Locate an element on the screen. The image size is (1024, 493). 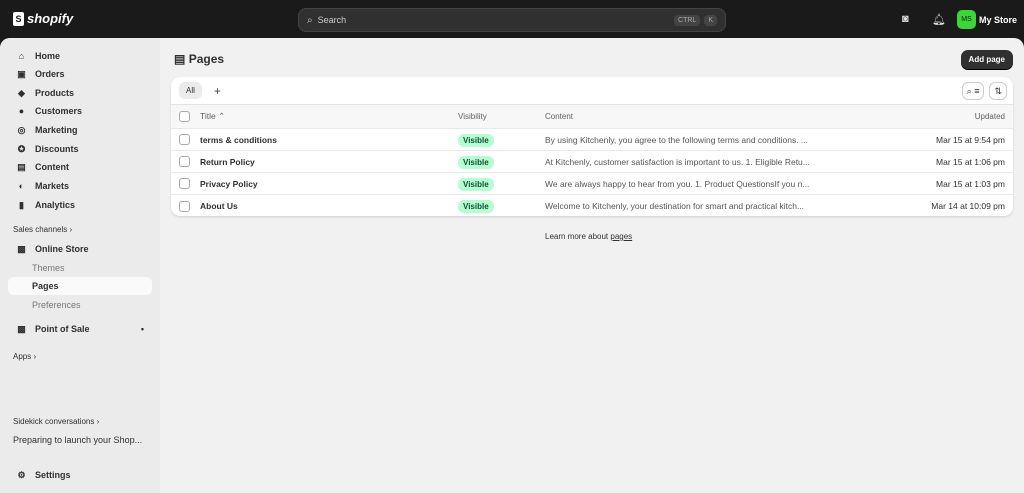
column-visibility: Visibility is located at coordinates (472, 116).